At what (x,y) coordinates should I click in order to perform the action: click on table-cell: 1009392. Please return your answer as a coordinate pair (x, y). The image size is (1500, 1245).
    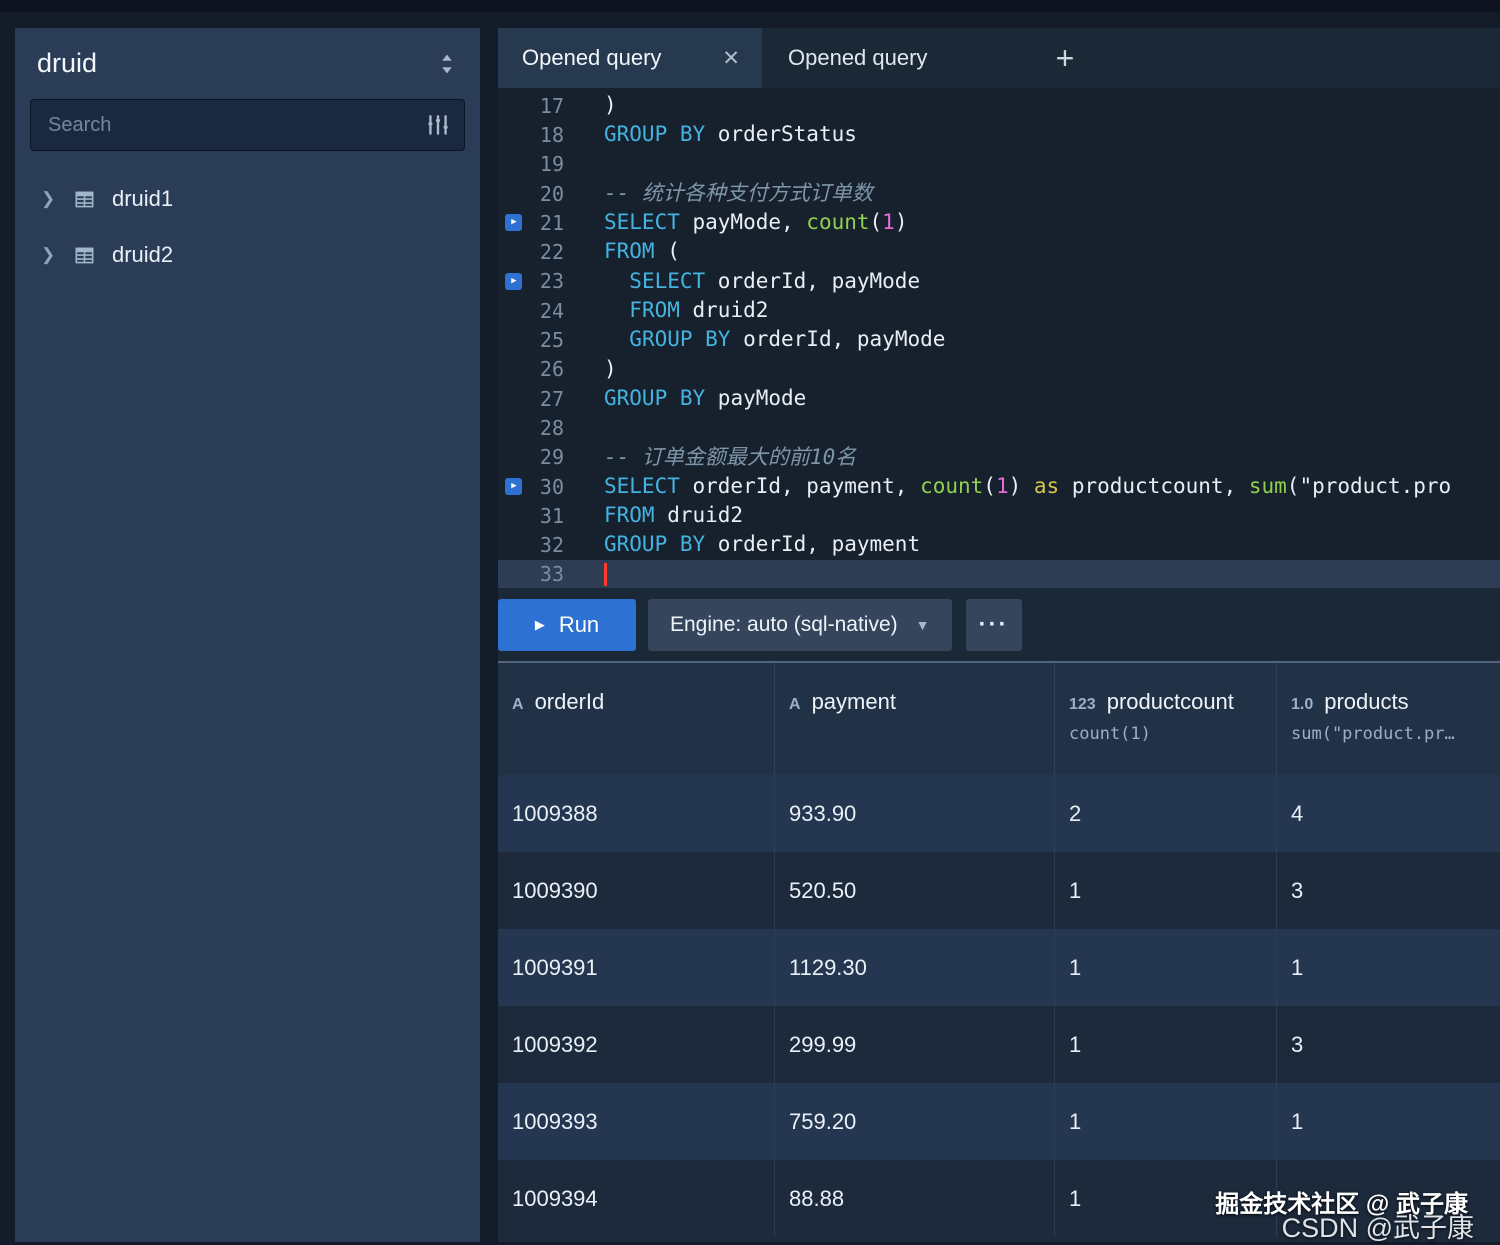
    Looking at the image, I should click on (636, 1044).